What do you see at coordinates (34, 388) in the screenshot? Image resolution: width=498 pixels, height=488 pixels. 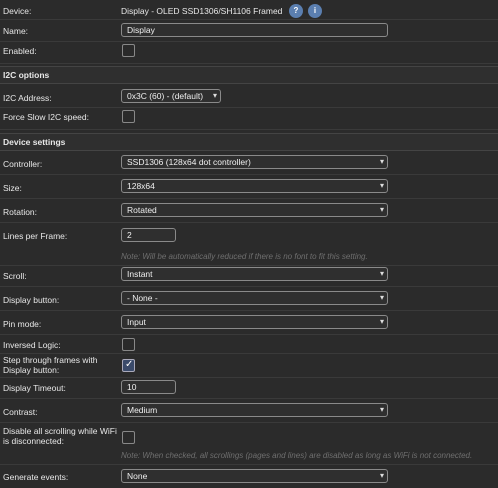 I see `display-timeout-label: Display Timeout:` at bounding box center [34, 388].